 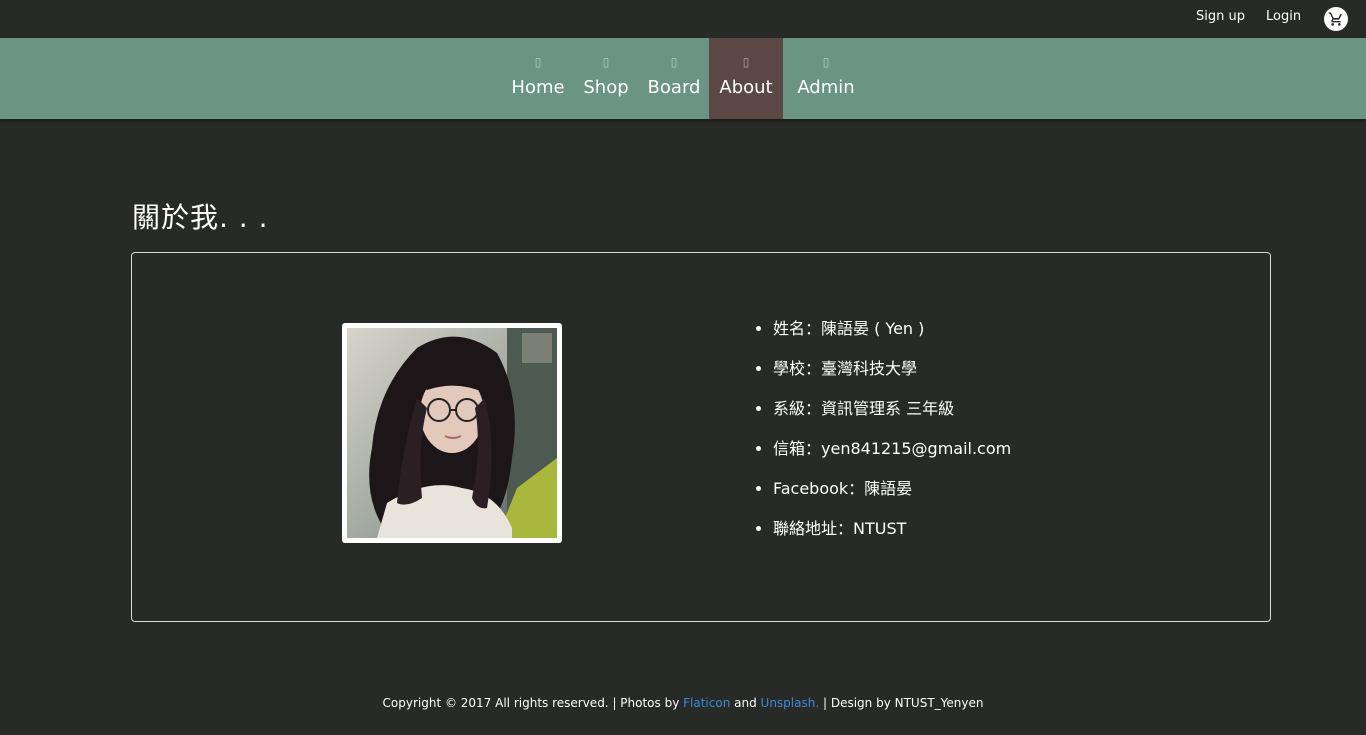 I want to click on cart-button, so click(x=1336, y=19).